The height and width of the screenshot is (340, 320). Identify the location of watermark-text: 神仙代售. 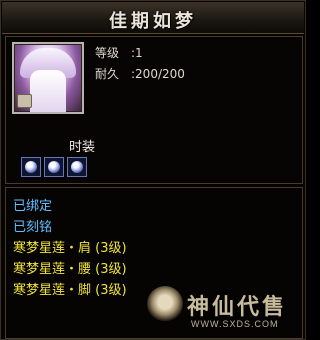
(237, 307).